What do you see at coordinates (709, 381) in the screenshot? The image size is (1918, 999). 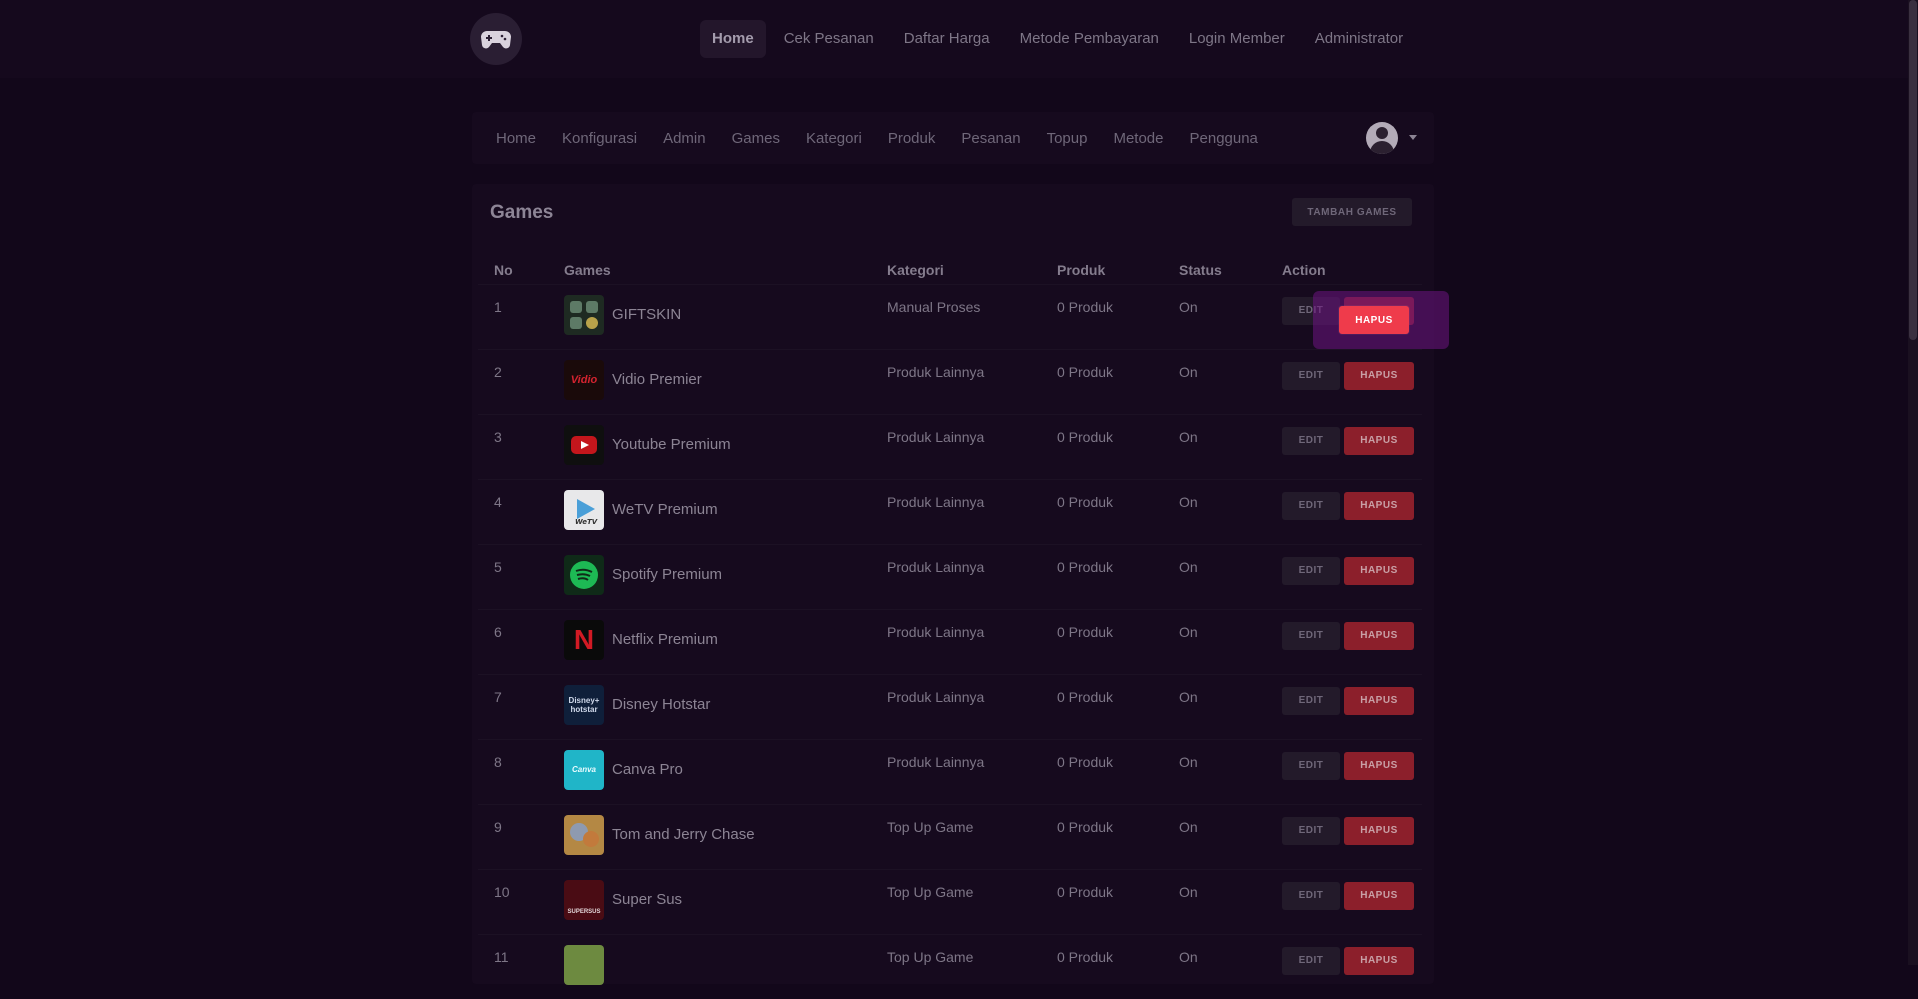 I see `game-cell: Vidio Vidio Premier` at bounding box center [709, 381].